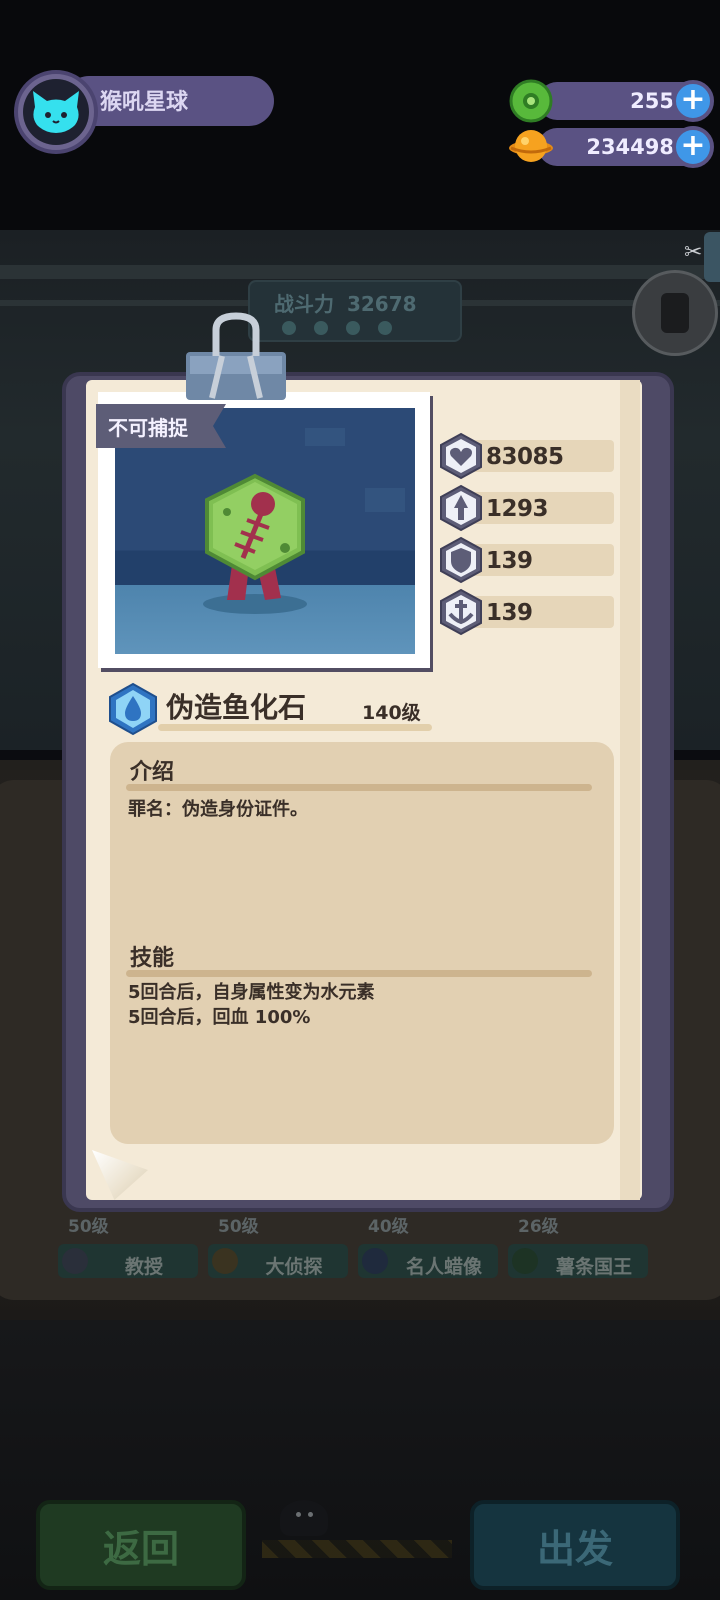  Describe the element at coordinates (593, 1267) in the screenshot. I see `team-member-name: 薯条国王` at that location.